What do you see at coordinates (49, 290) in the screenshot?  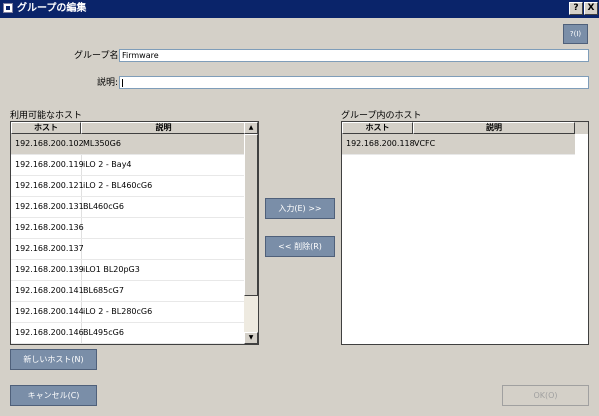 I see `host-cell: 192.168.200.141` at bounding box center [49, 290].